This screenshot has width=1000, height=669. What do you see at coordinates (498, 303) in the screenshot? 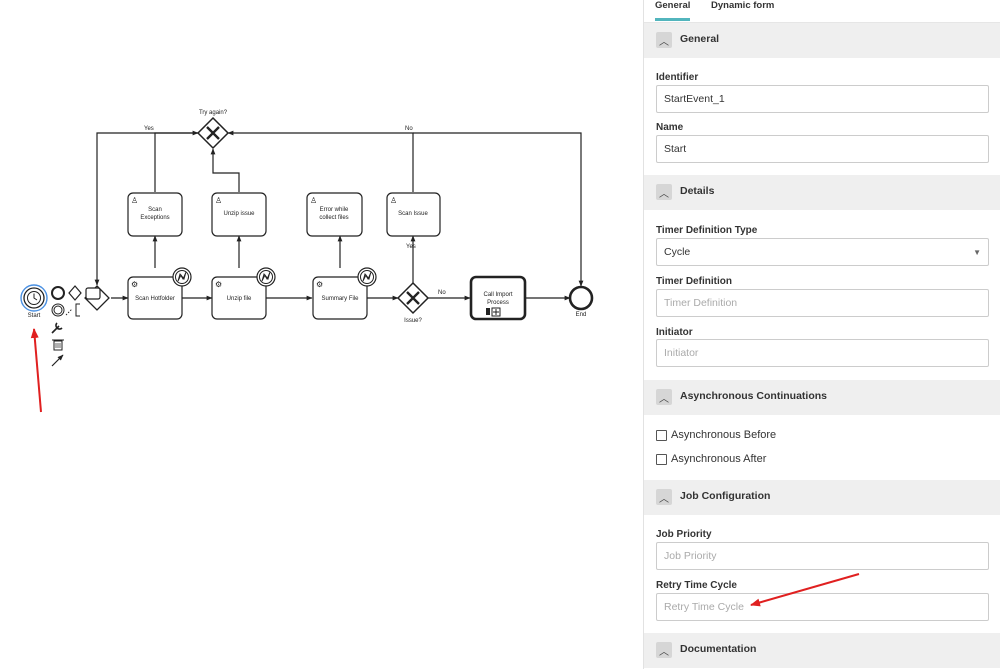
I see `task-label-line2: Process` at bounding box center [498, 303].